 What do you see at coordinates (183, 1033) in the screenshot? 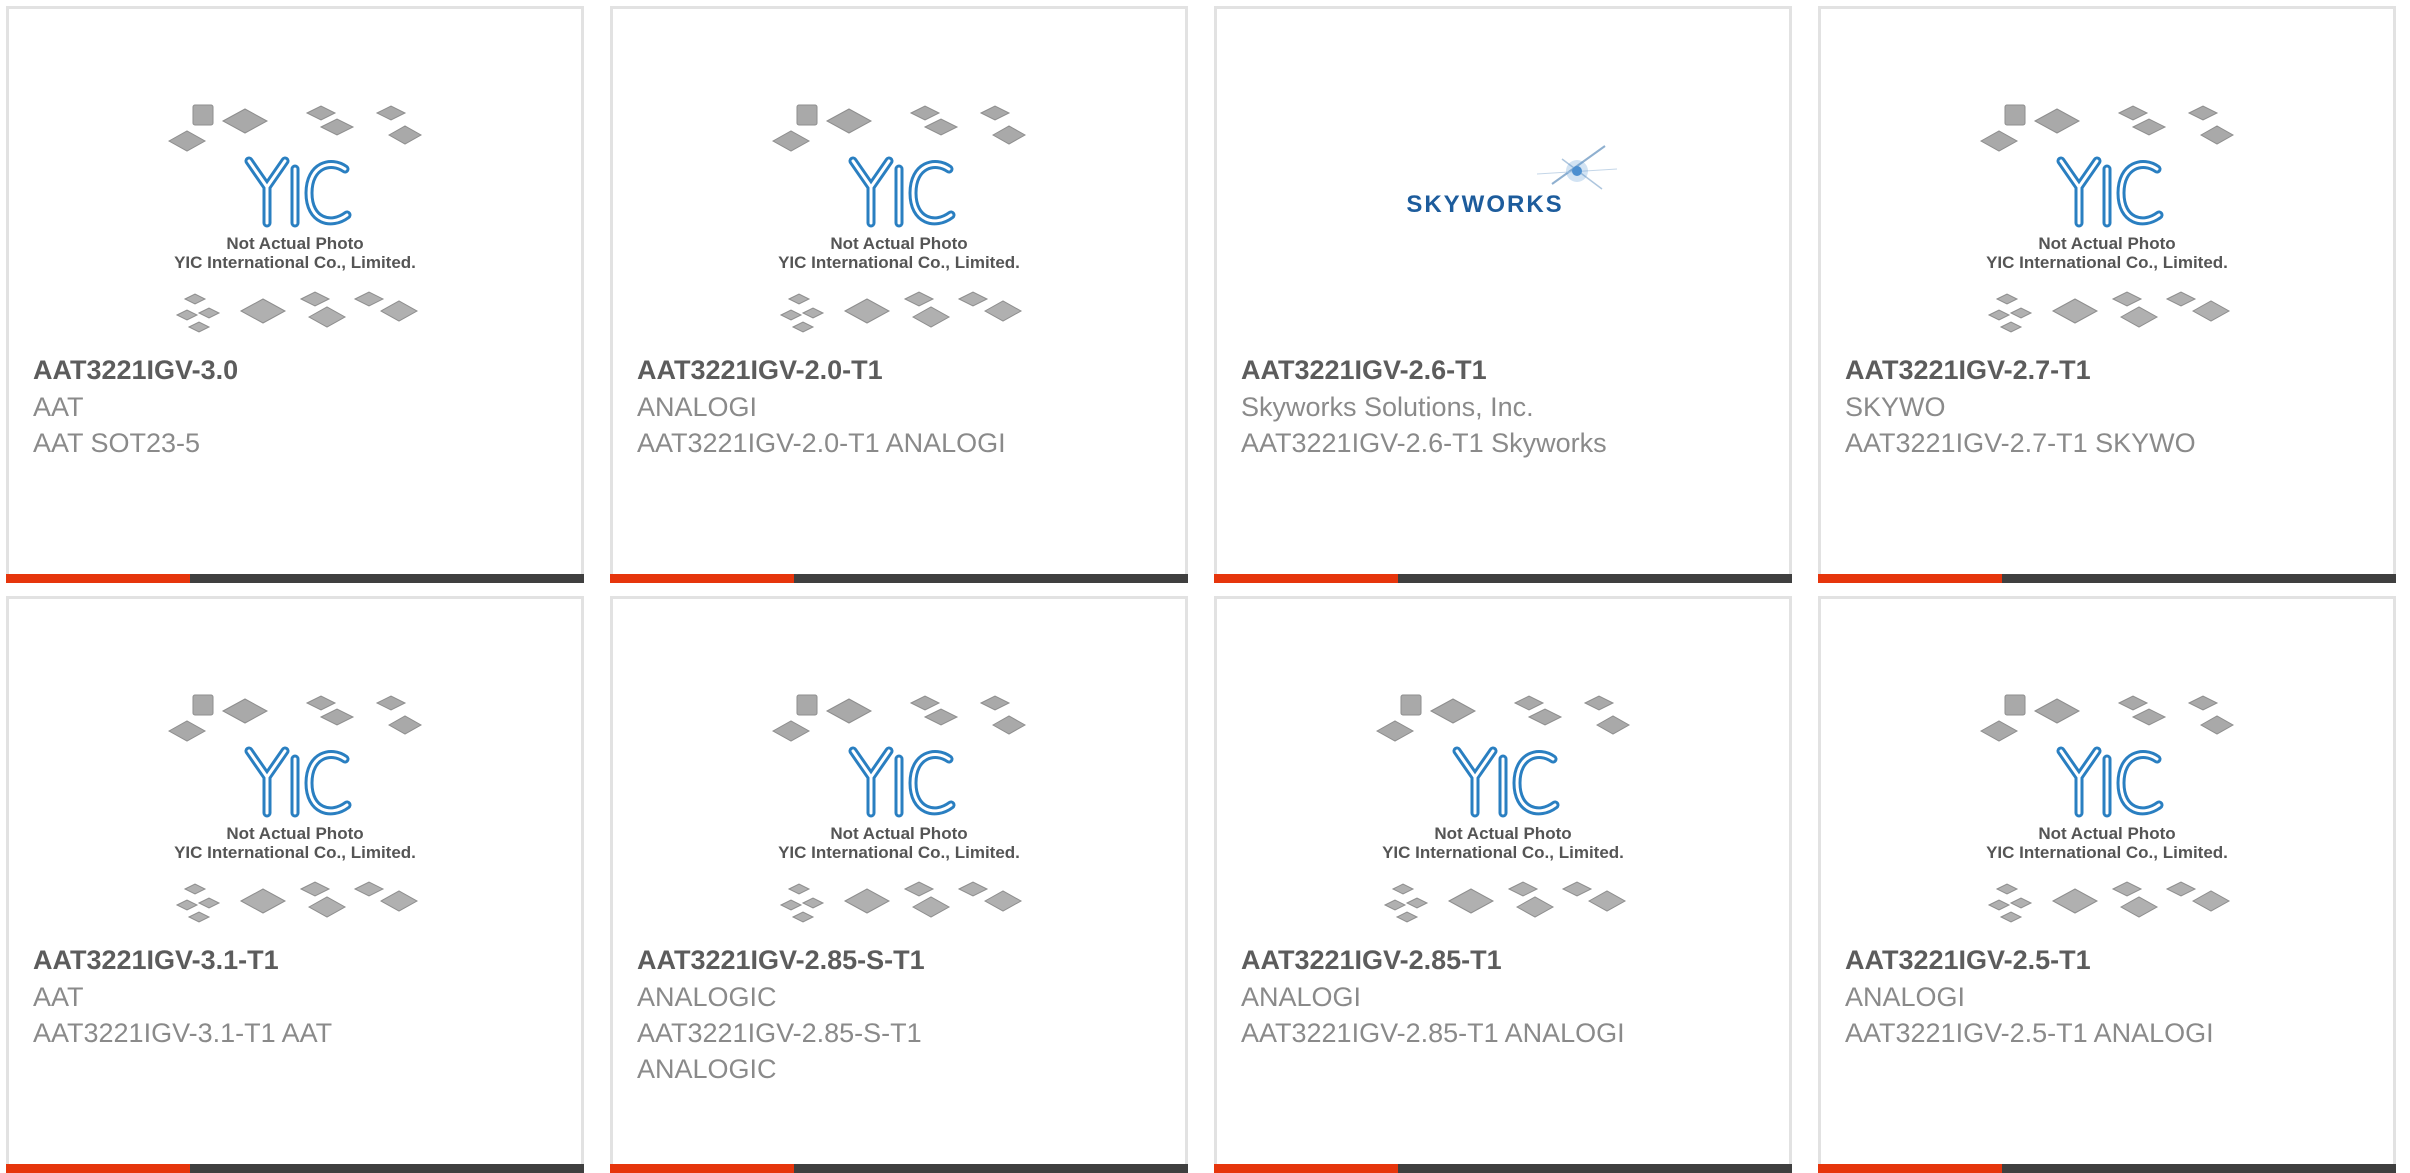
I see `product-description: AAT3221IGV-3.1-T1 AAT` at bounding box center [183, 1033].